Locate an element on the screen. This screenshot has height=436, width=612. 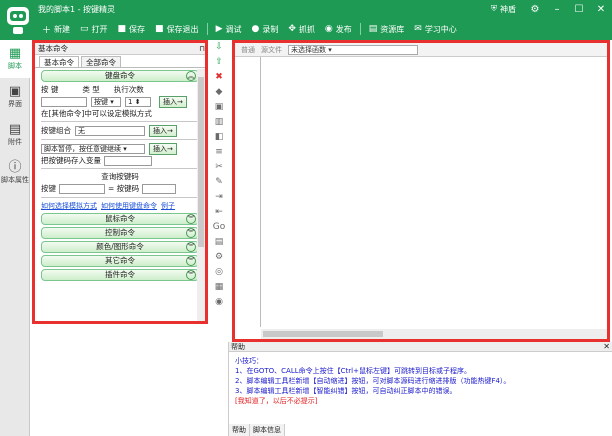
nav-item-property: ⓘ 脚本属性 is located at coordinates (15, 173).